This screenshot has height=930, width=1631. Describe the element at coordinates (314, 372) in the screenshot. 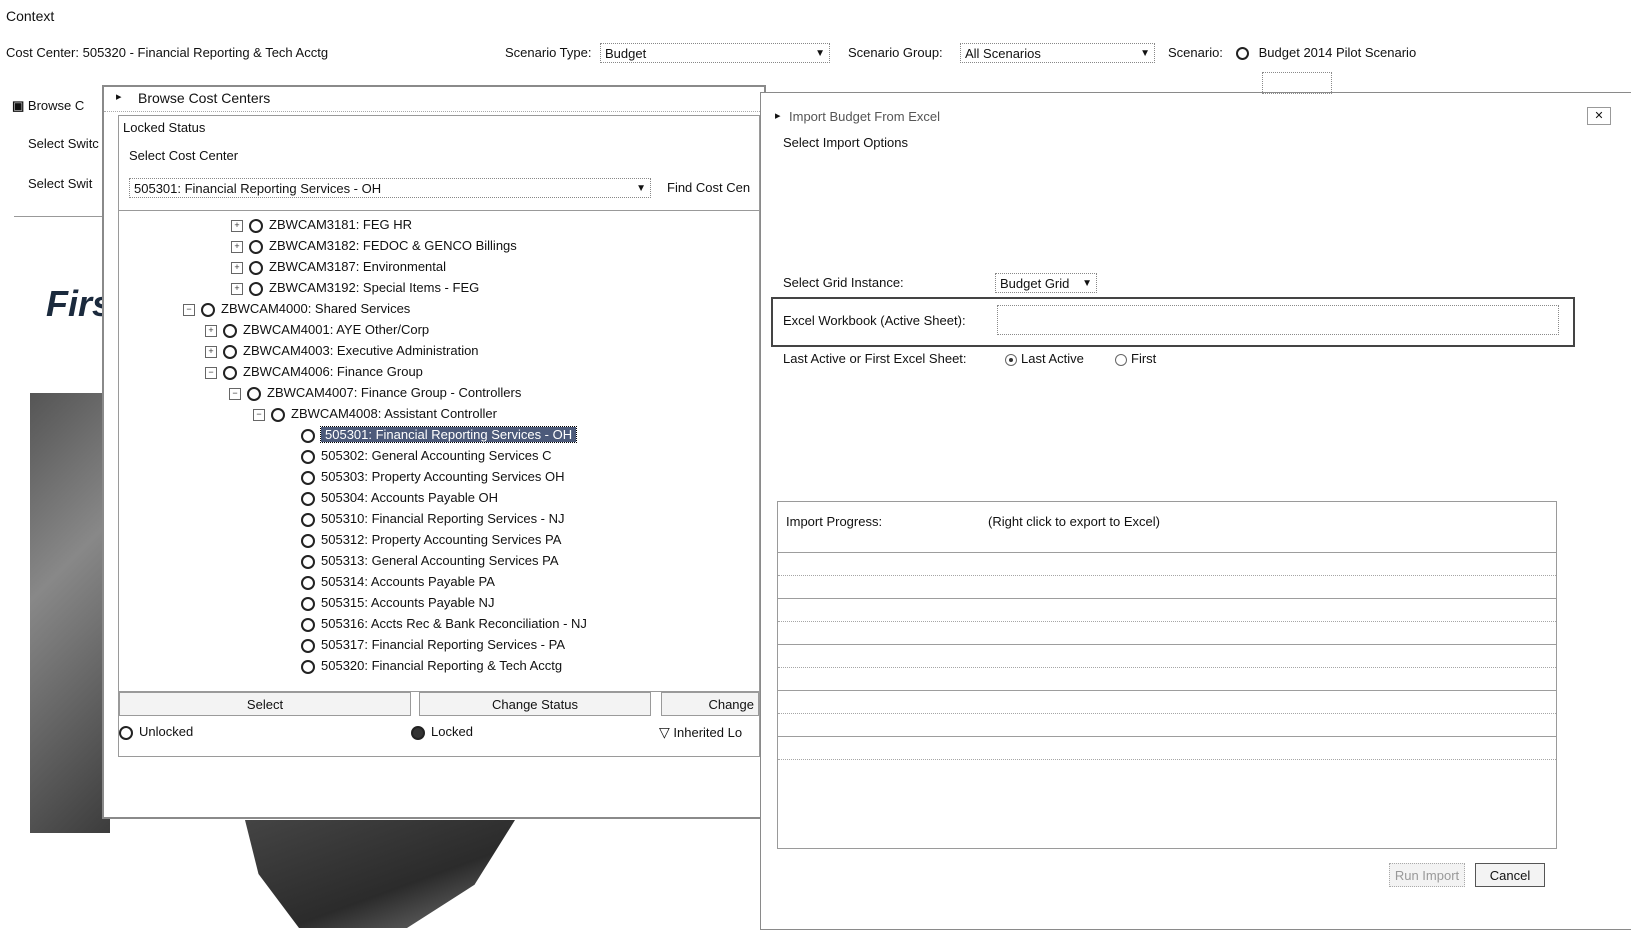

I see `tree-node: − ZBWCAM4006: Finance Group` at that location.